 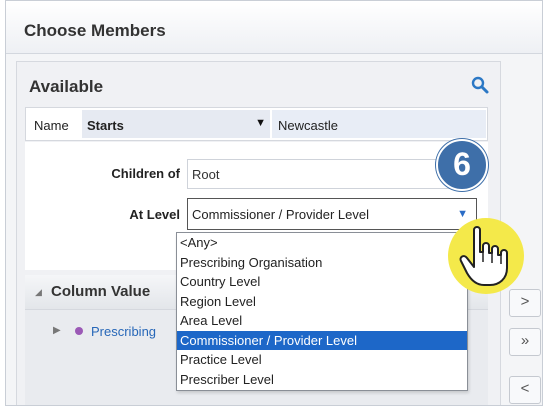 What do you see at coordinates (57, 330) in the screenshot?
I see `expand-triangle-icon: ▶` at bounding box center [57, 330].